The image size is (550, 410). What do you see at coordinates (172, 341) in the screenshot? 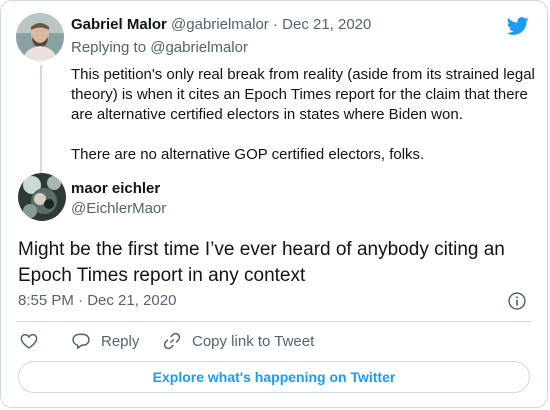
I see `link-icon` at bounding box center [172, 341].